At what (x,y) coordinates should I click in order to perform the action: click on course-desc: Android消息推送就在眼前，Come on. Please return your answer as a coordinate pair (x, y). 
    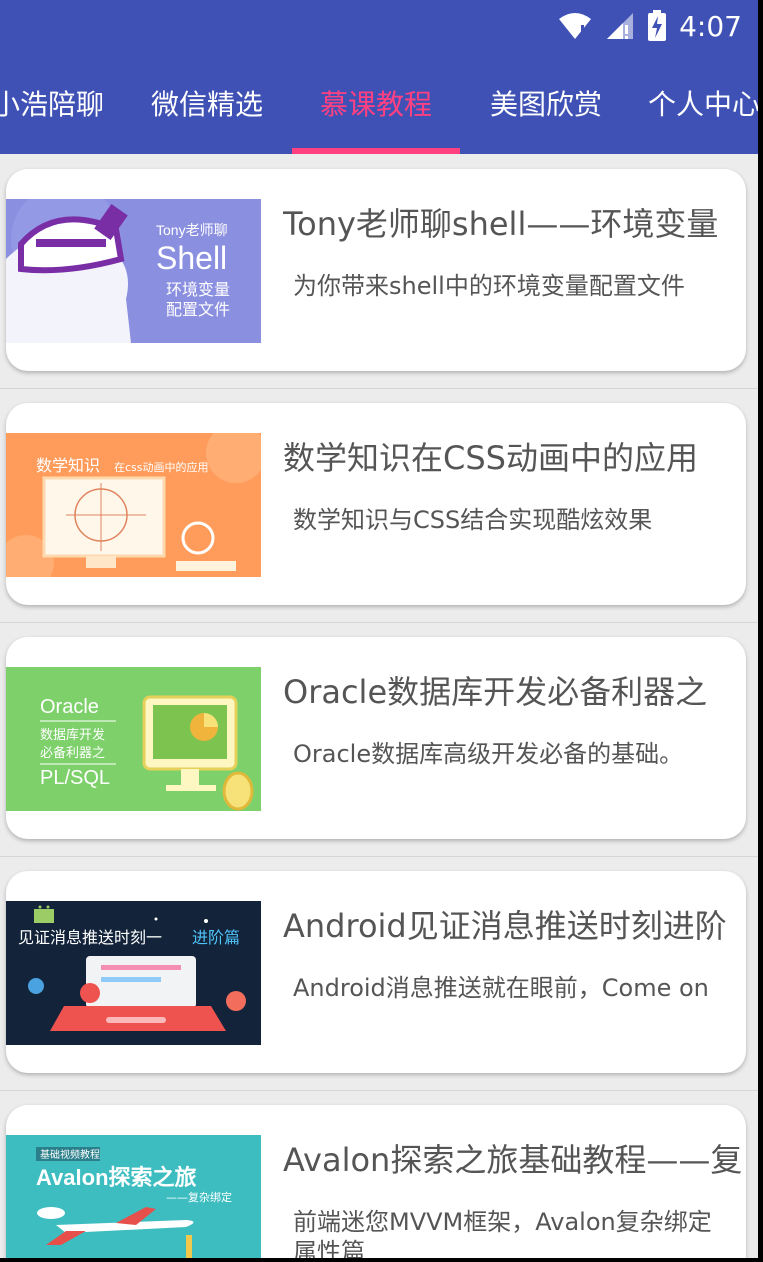
    Looking at the image, I should click on (501, 988).